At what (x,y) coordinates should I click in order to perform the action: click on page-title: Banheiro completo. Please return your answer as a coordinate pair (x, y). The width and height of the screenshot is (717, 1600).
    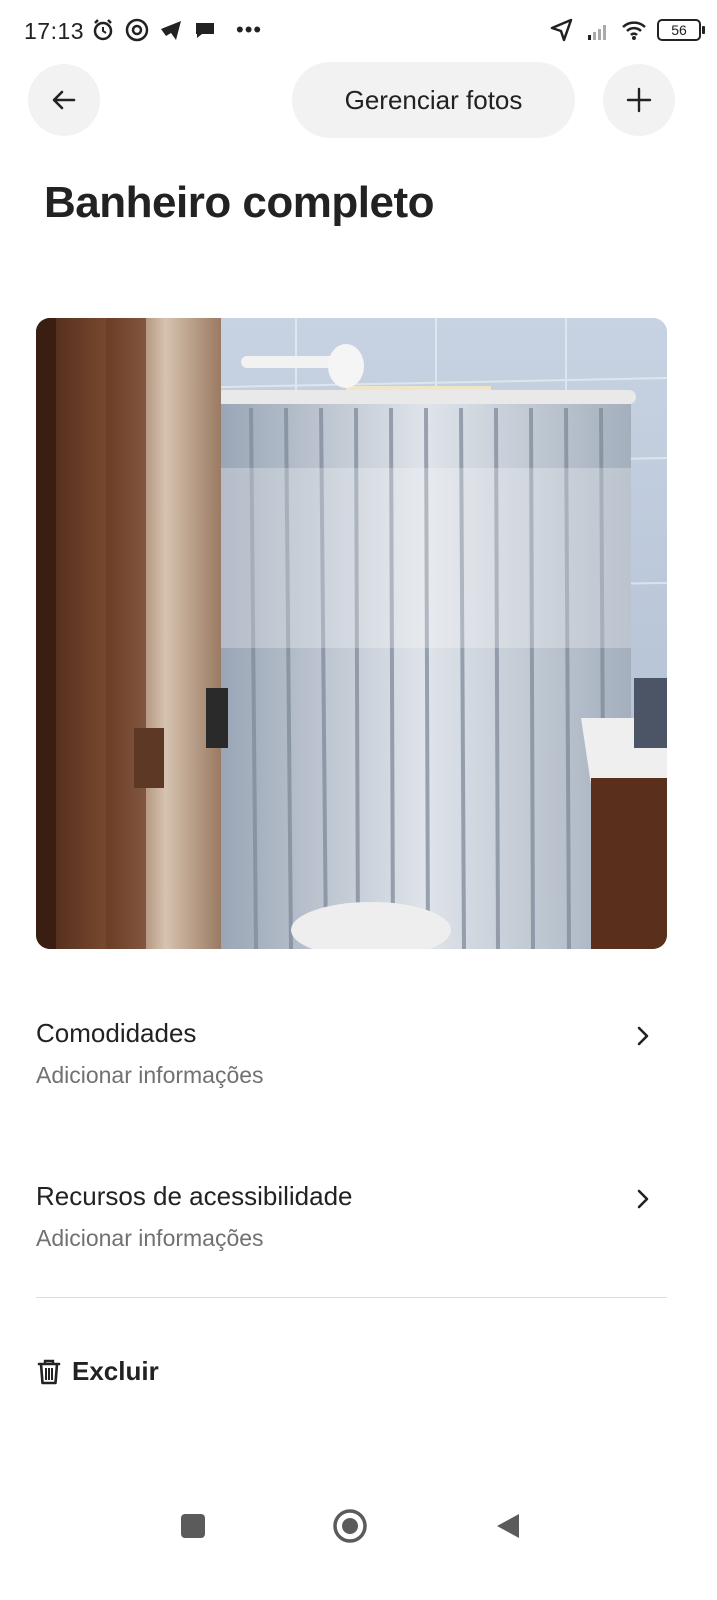
    Looking at the image, I should click on (239, 202).